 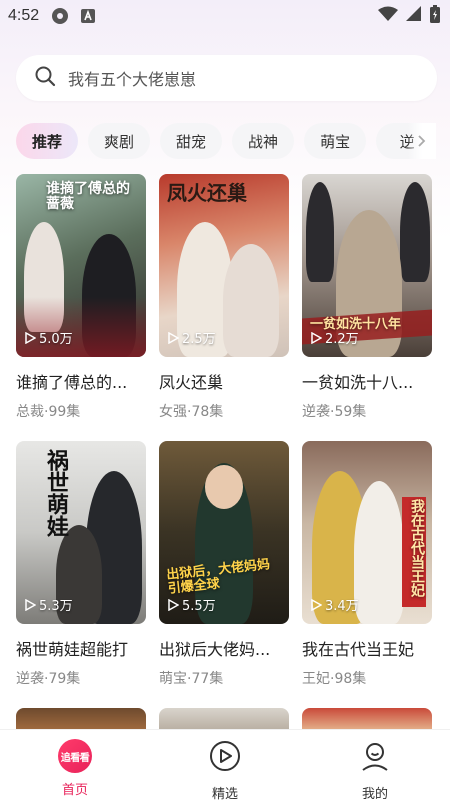 I want to click on poster-title: 谁摘了傅总的蔷薇, so click(x=88, y=197).